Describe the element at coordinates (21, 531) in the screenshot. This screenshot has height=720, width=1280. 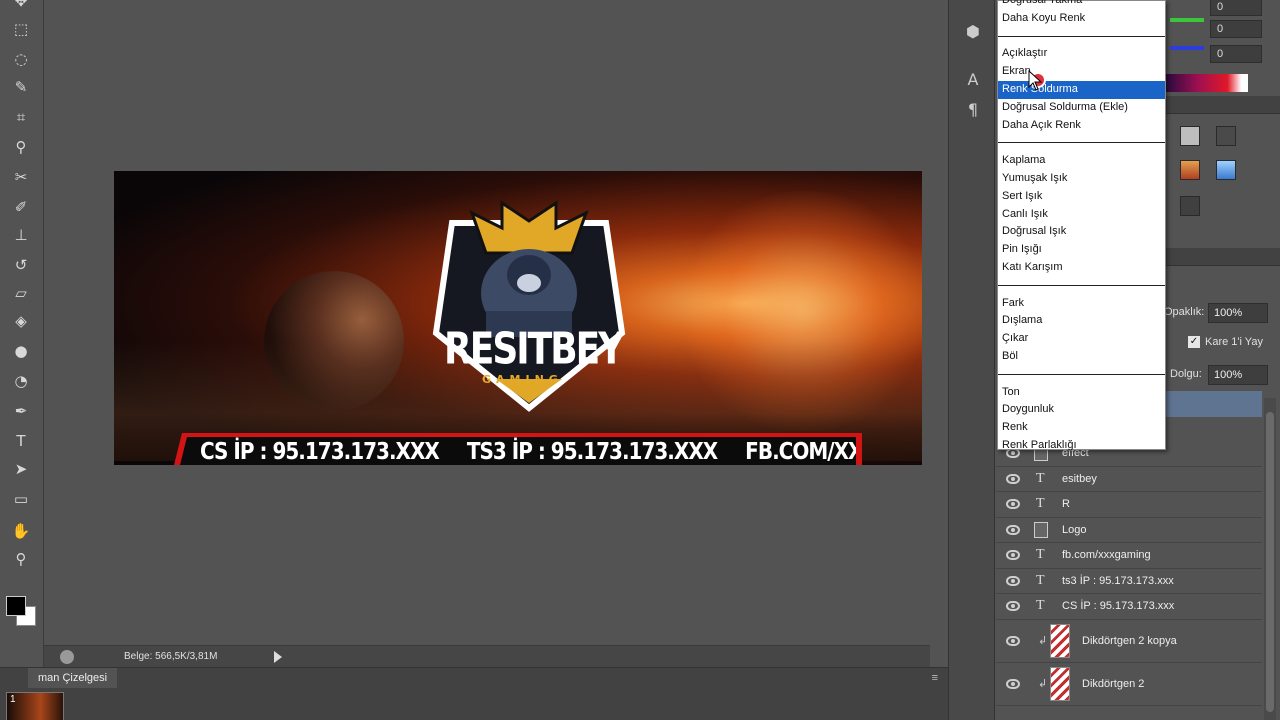
I see `hand-tool-icon: ✋` at that location.